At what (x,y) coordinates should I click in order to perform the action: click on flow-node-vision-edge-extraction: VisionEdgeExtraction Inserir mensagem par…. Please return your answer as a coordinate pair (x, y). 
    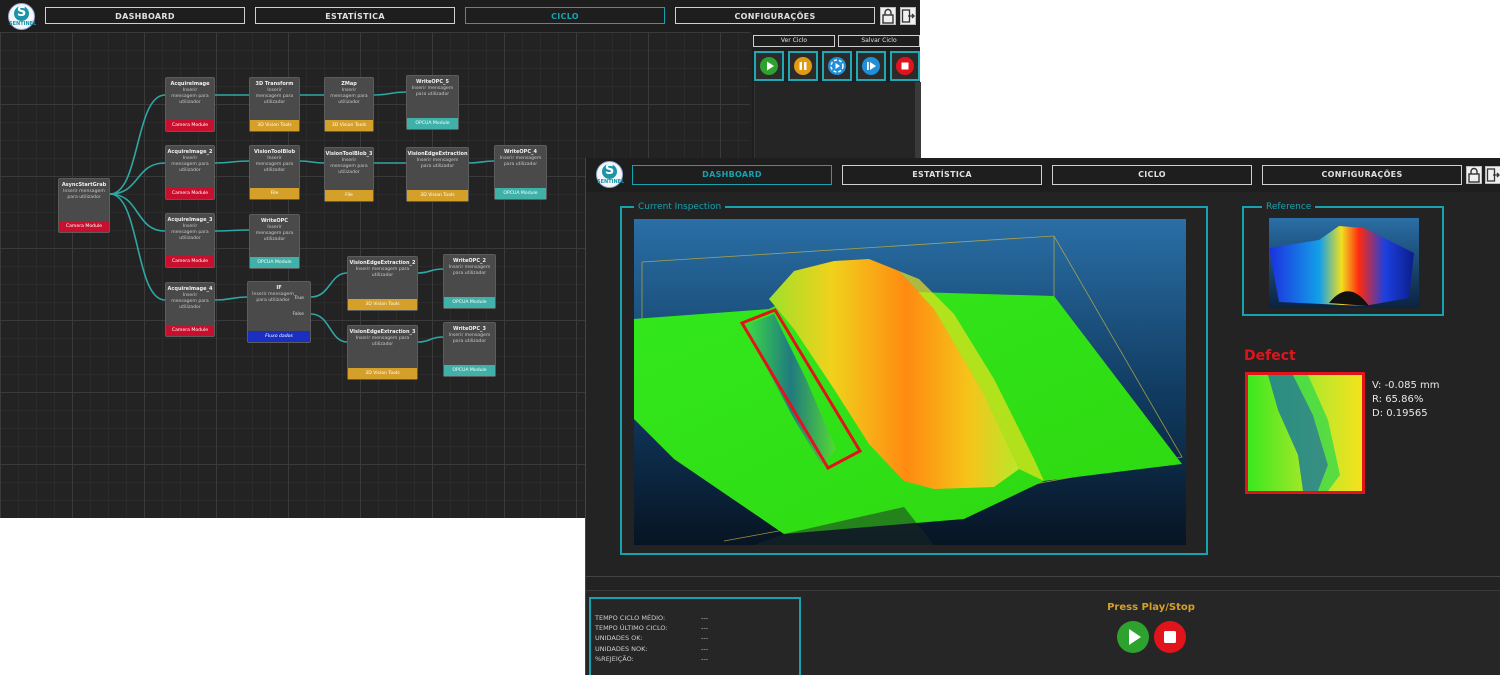
    Looking at the image, I should click on (437, 174).